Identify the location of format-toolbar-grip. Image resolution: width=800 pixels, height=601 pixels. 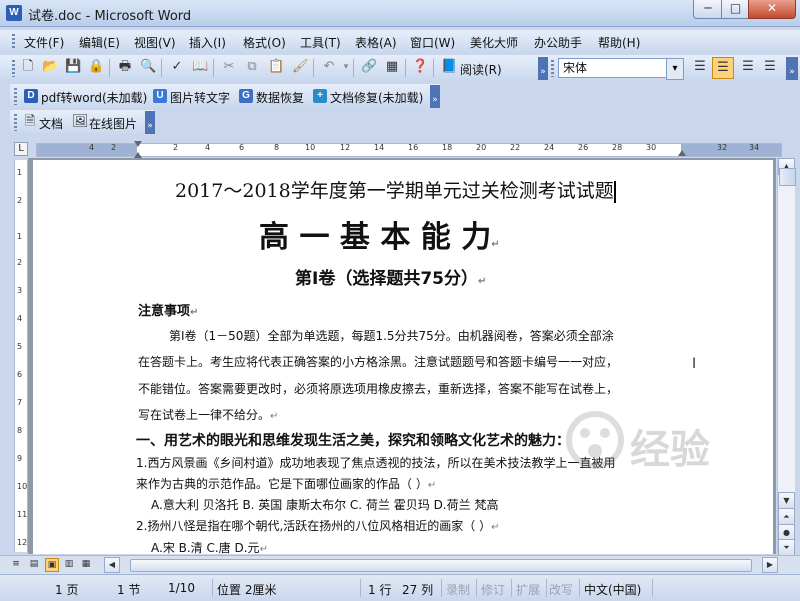
(552, 68).